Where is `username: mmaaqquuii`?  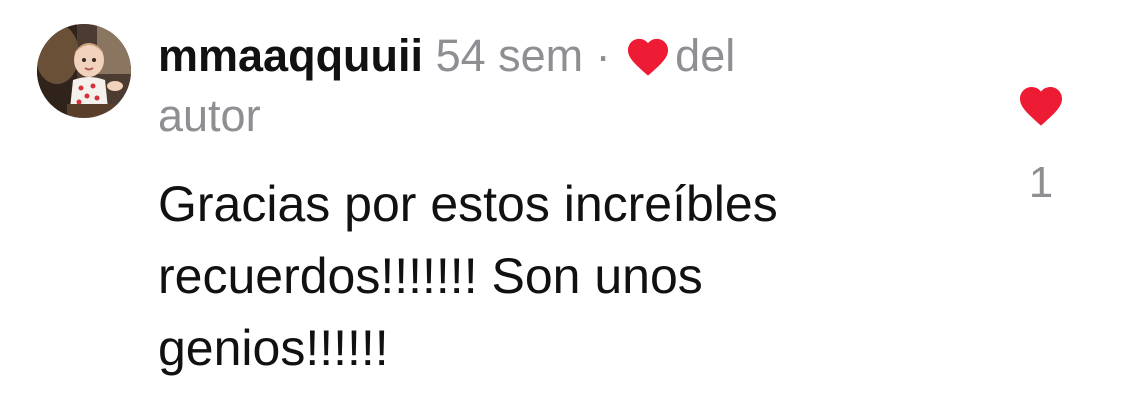
username: mmaaqquuii is located at coordinates (290, 55).